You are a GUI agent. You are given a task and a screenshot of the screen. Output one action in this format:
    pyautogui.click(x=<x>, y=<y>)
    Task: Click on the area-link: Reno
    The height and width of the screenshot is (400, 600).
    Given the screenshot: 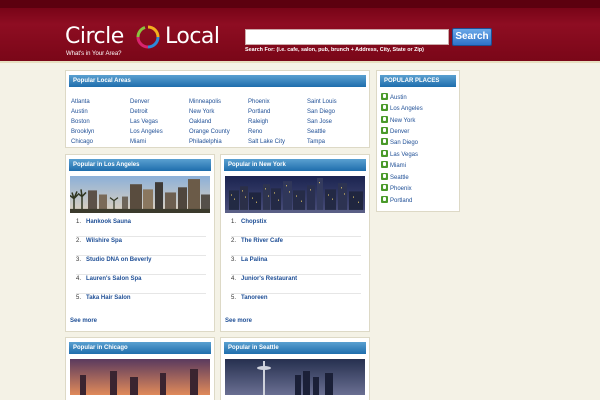 What is the action you would take?
    pyautogui.click(x=255, y=132)
    